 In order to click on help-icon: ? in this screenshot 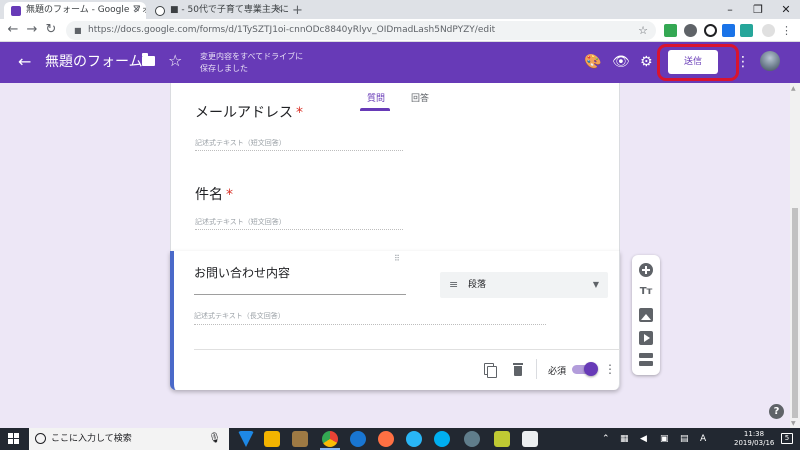, I will do `click(776, 411)`.